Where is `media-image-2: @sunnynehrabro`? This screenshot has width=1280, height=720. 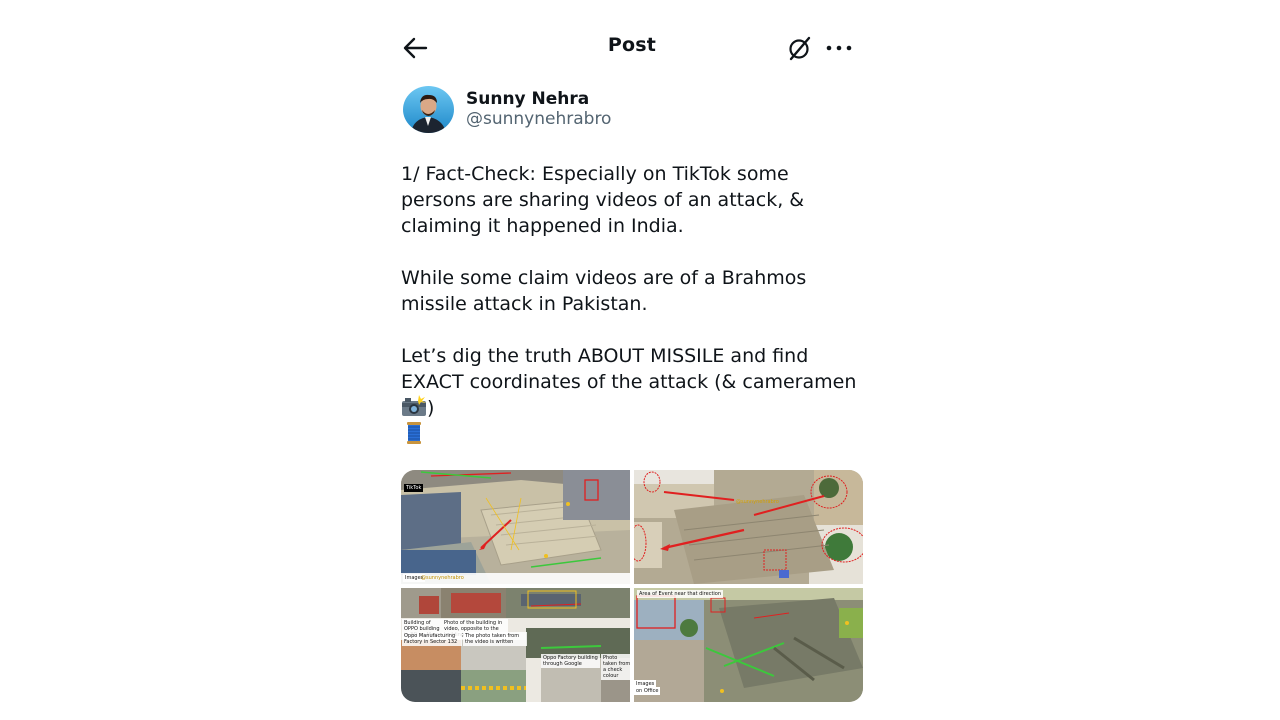 media-image-2: @sunnynehrabro is located at coordinates (748, 527).